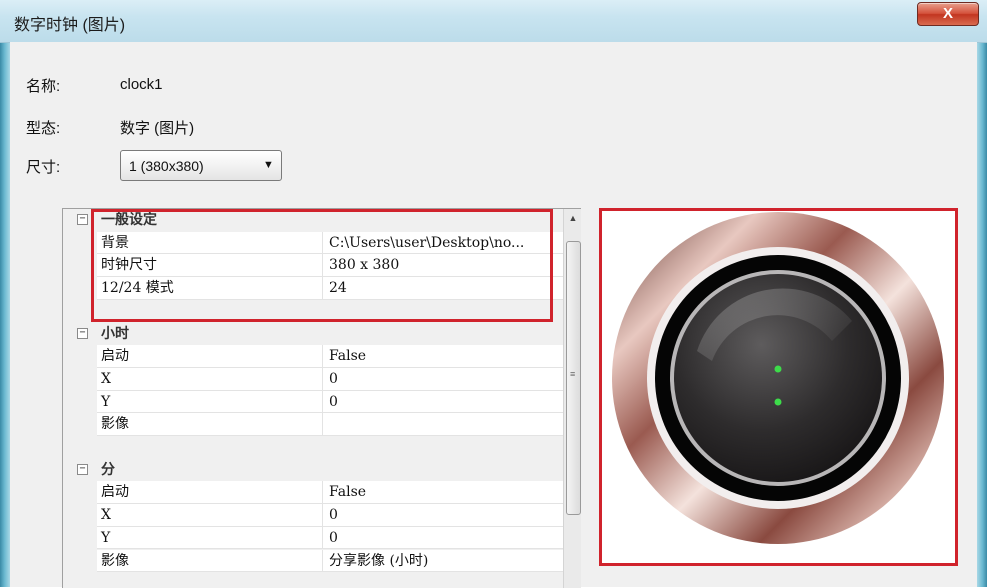  Describe the element at coordinates (443, 561) in the screenshot. I see `property-value: 分享影像 (小时)` at that location.